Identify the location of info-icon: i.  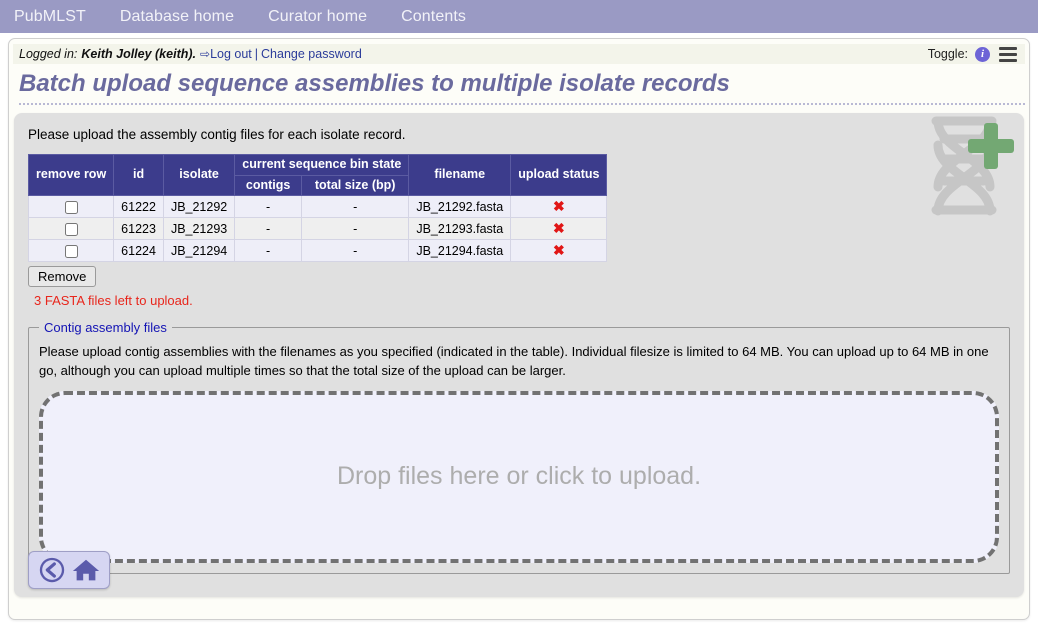
(982, 54).